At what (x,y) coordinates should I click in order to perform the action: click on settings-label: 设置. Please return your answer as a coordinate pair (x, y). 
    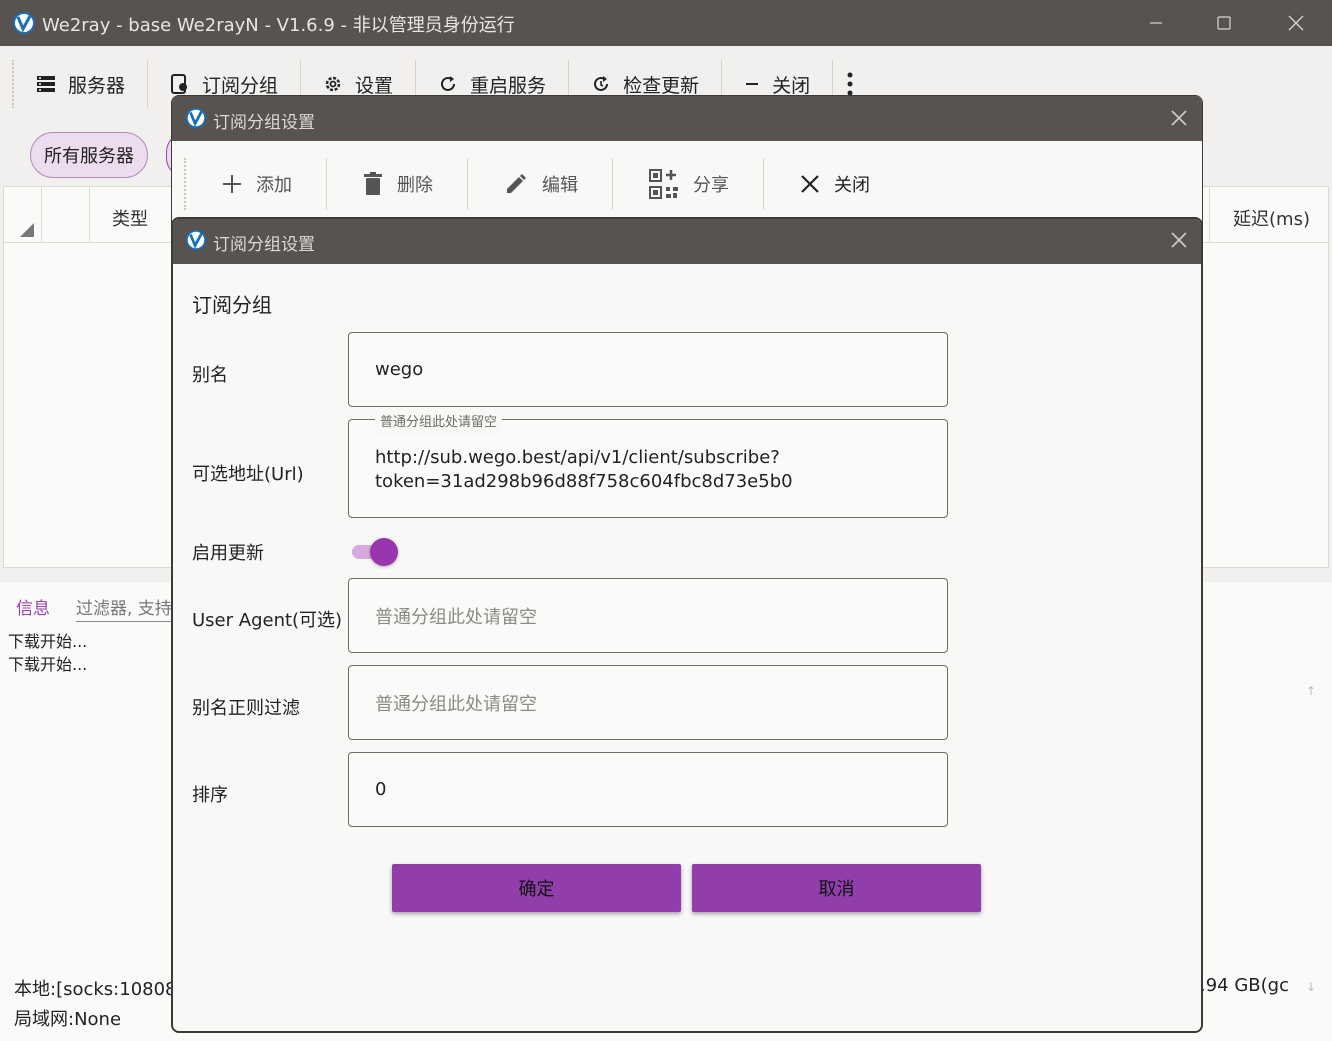
    Looking at the image, I should click on (374, 85).